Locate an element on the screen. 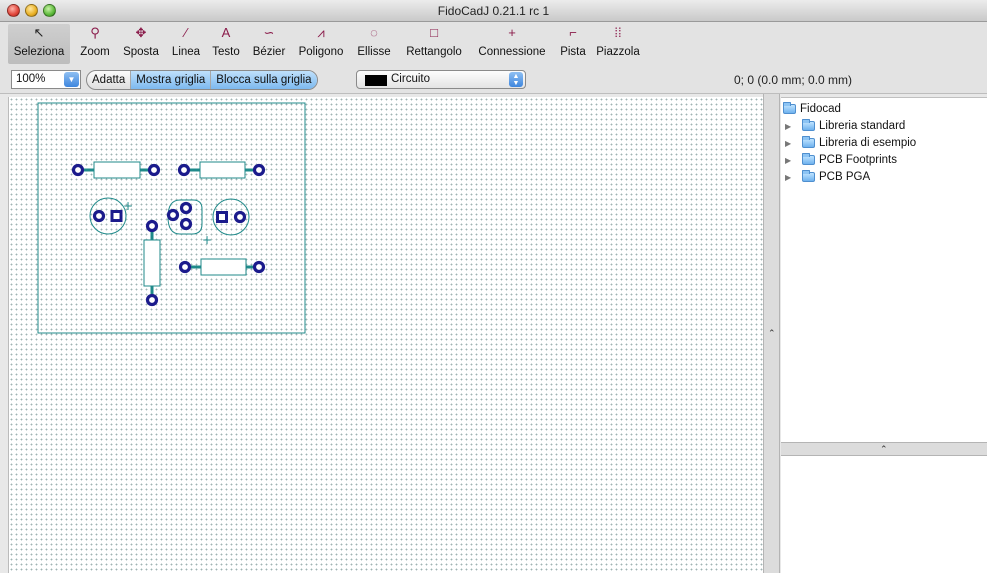 This screenshot has height=573, width=987. capacitor-2: + is located at coordinates (226, 222).